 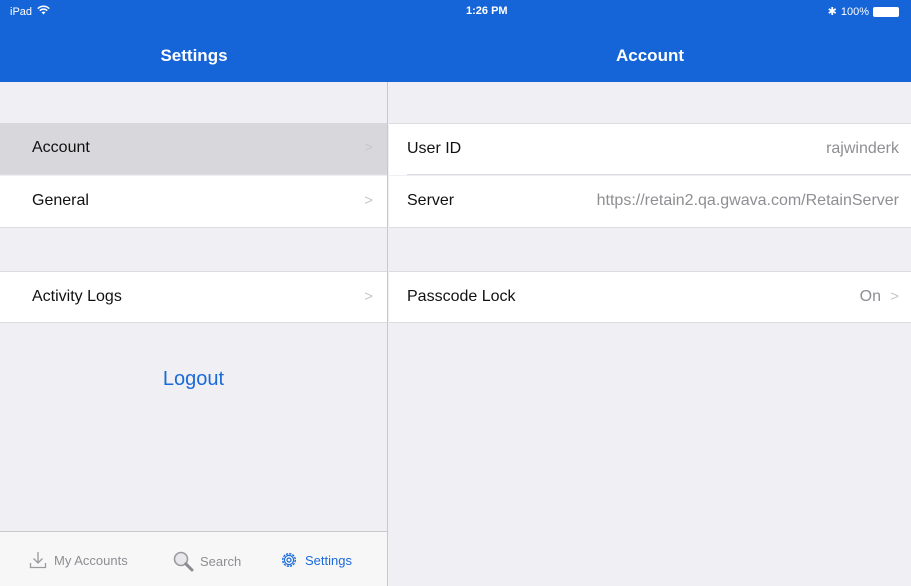 I want to click on wifi-icon, so click(x=43, y=11).